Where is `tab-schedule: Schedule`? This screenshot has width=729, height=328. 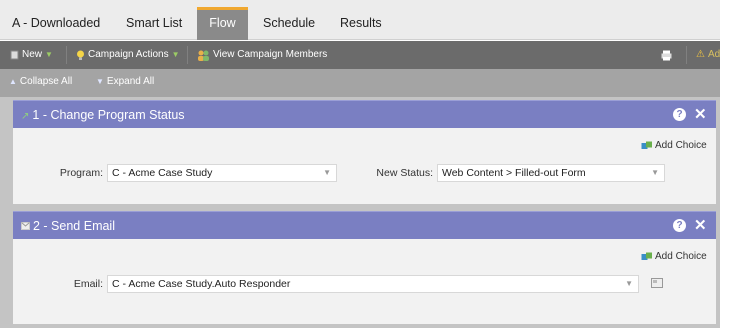 tab-schedule: Schedule is located at coordinates (289, 23).